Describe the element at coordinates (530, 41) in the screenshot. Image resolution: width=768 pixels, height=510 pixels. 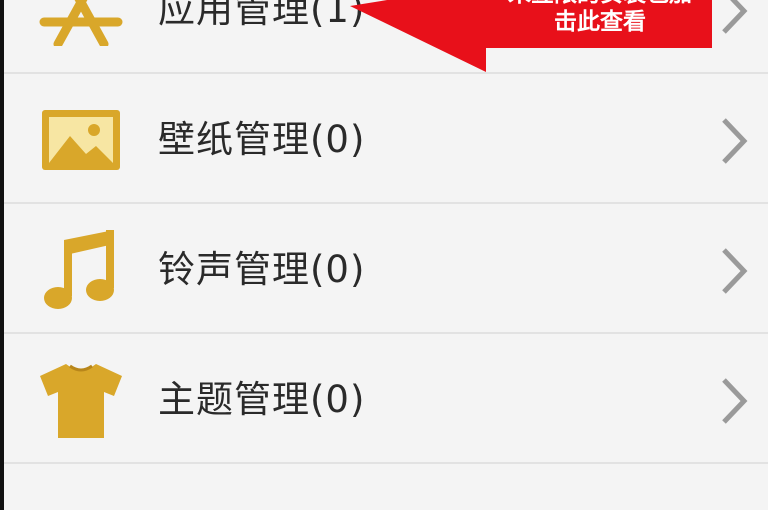
I see `callout-arrow: 末签限的安装包加 击此查看` at that location.